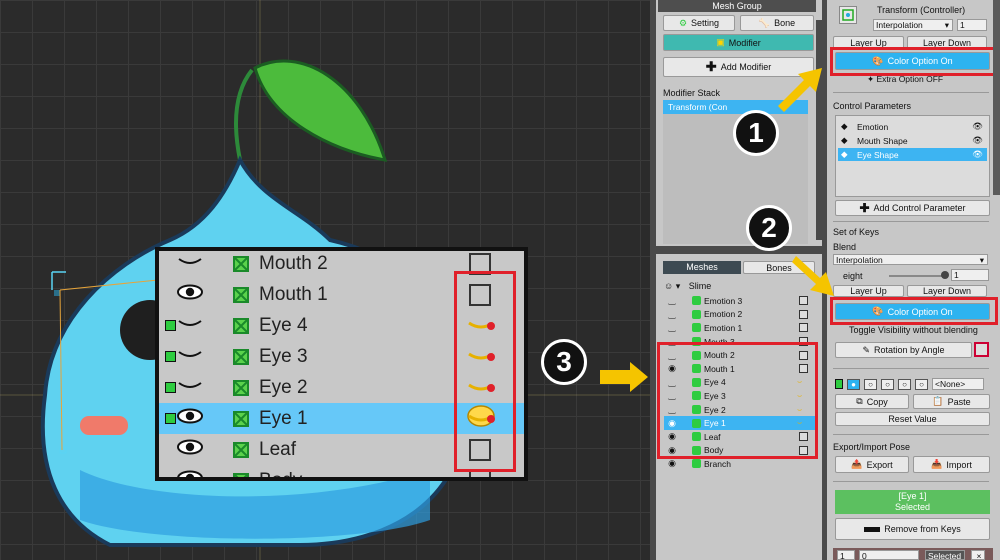 The image size is (1000, 560). What do you see at coordinates (996, 97) in the screenshot?
I see `scrollbar-right` at bounding box center [996, 97].